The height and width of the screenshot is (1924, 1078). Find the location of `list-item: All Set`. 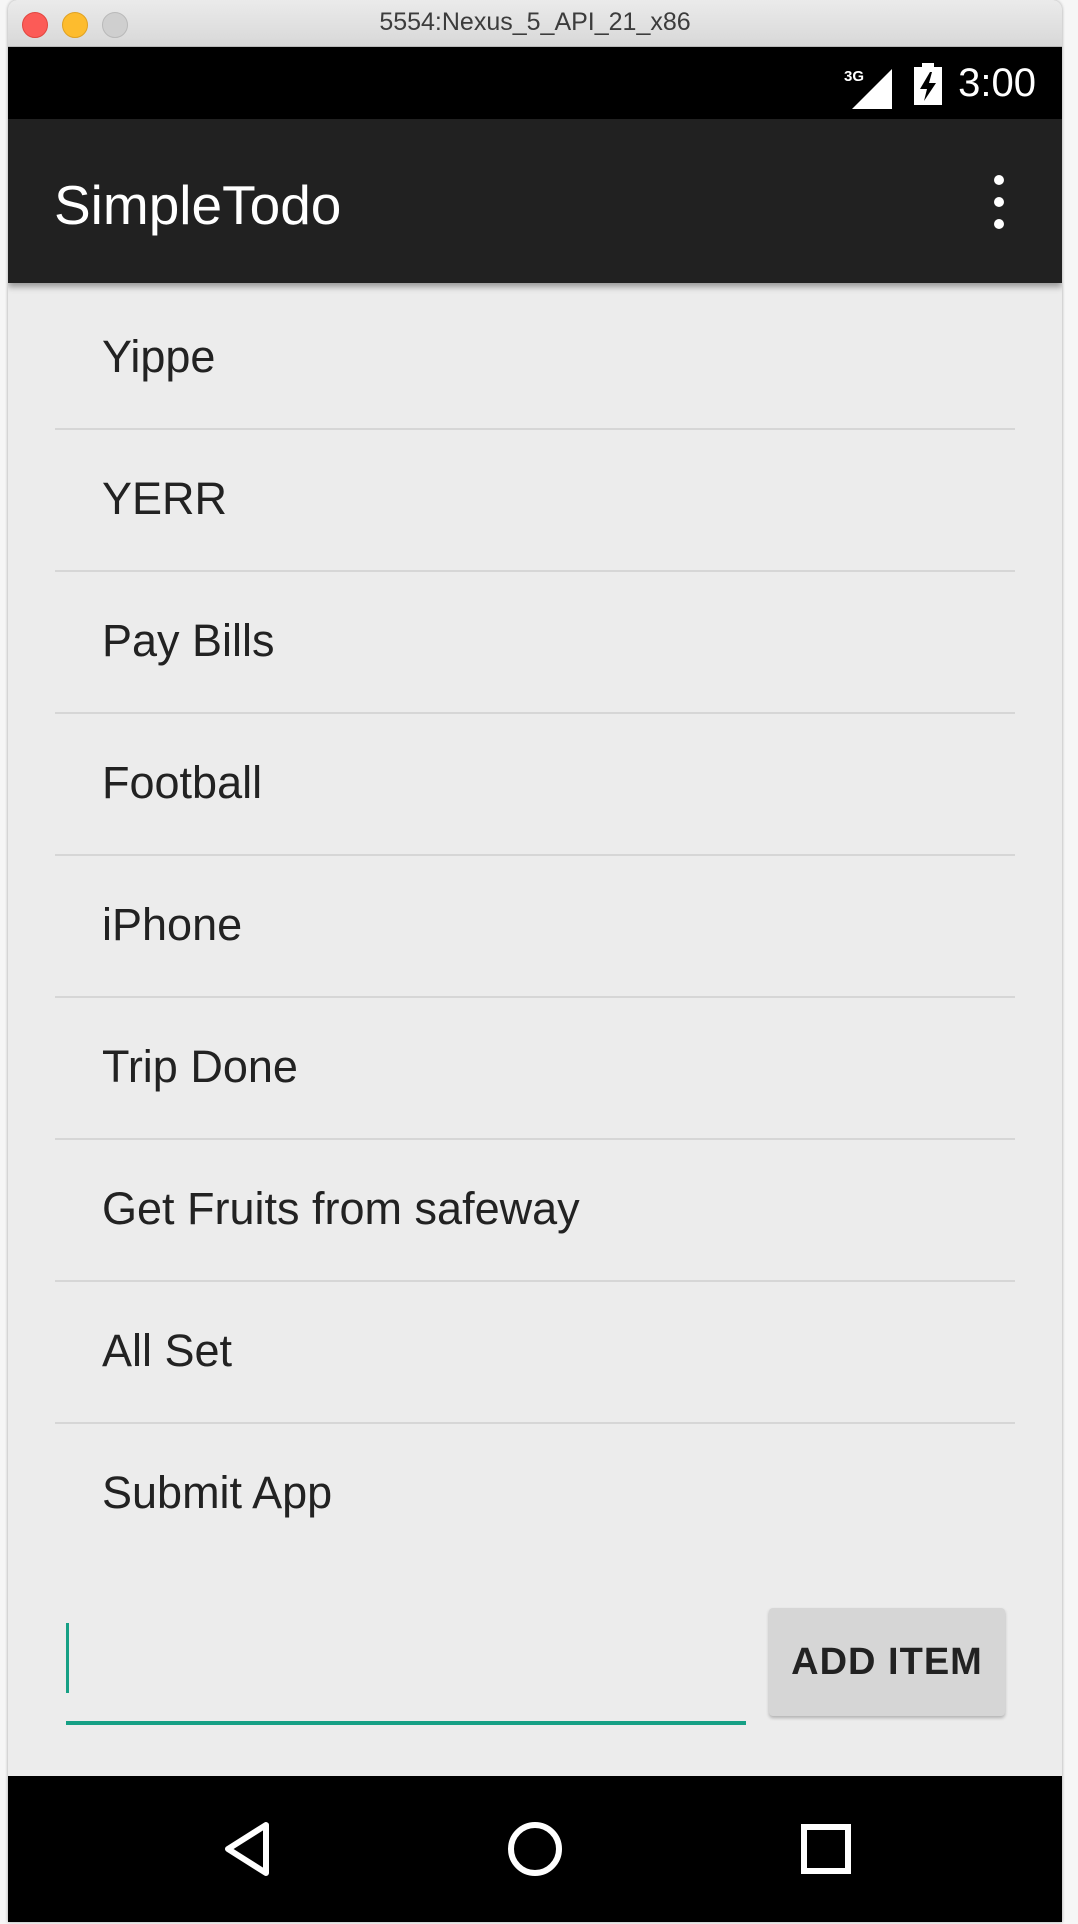

list-item: All Set is located at coordinates (535, 1352).